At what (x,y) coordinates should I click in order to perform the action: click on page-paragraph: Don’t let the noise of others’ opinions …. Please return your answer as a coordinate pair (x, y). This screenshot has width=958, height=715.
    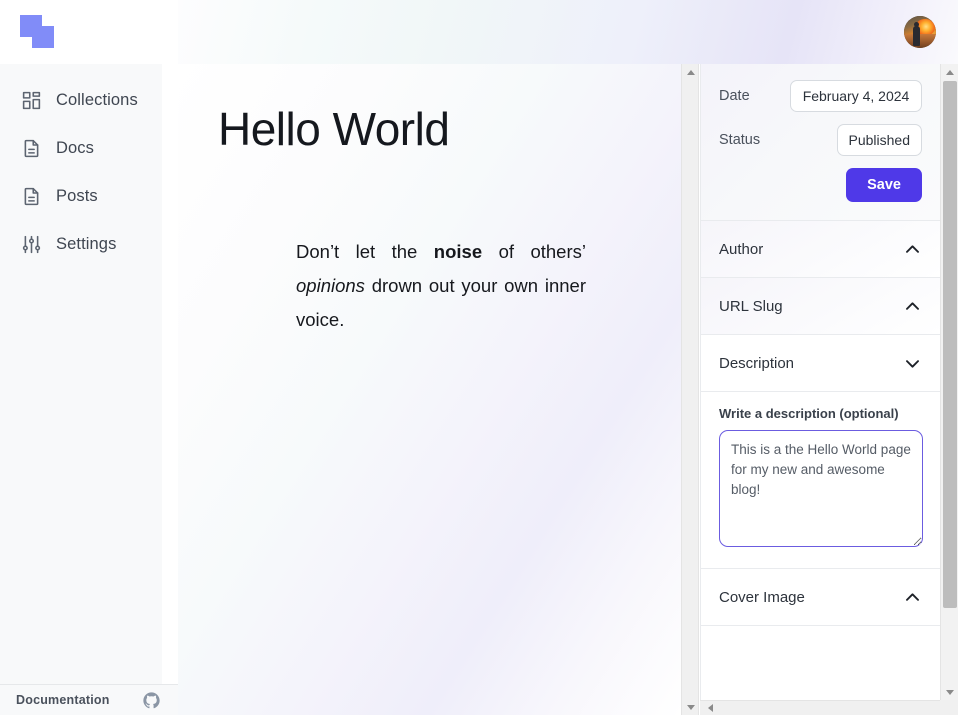
    Looking at the image, I should click on (441, 286).